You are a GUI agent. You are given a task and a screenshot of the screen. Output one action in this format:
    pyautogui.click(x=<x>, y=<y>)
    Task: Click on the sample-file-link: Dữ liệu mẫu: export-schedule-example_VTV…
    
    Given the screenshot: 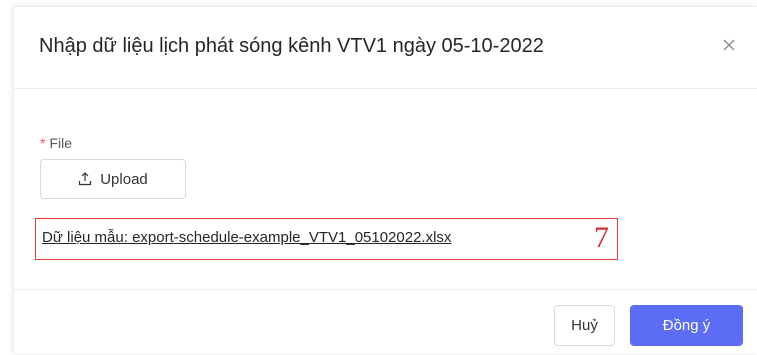 What is the action you would take?
    pyautogui.click(x=246, y=237)
    